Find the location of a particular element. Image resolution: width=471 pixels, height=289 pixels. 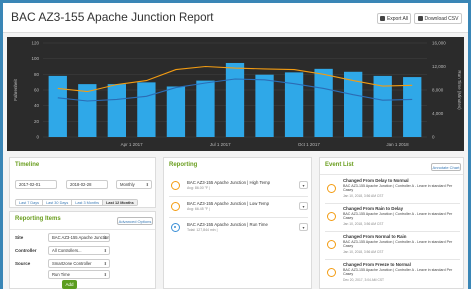

reporting-item-sub: Total: 127,844 min | is located at coordinates (202, 230).